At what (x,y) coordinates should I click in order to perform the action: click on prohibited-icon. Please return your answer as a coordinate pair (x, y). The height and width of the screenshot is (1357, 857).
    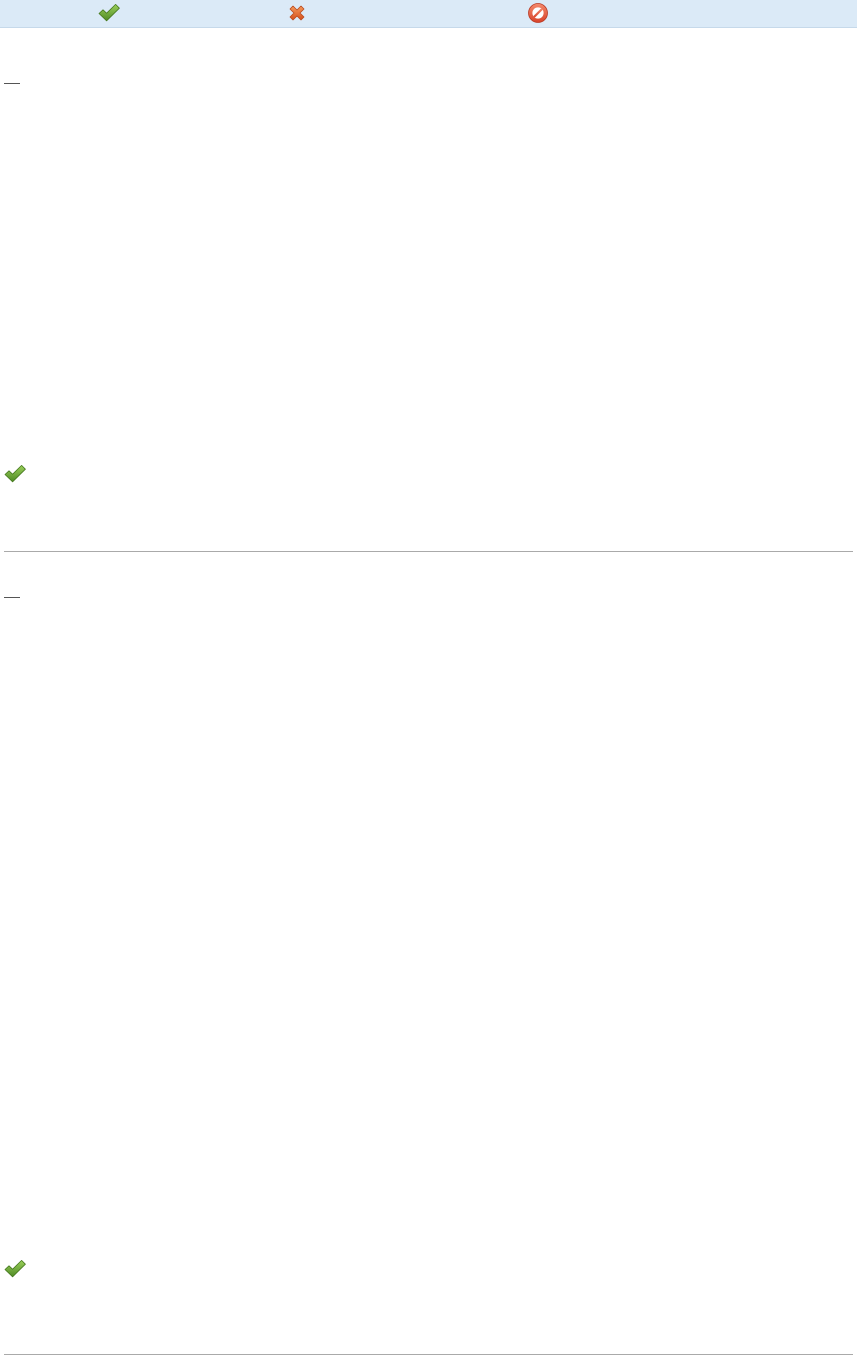
    Looking at the image, I should click on (538, 13).